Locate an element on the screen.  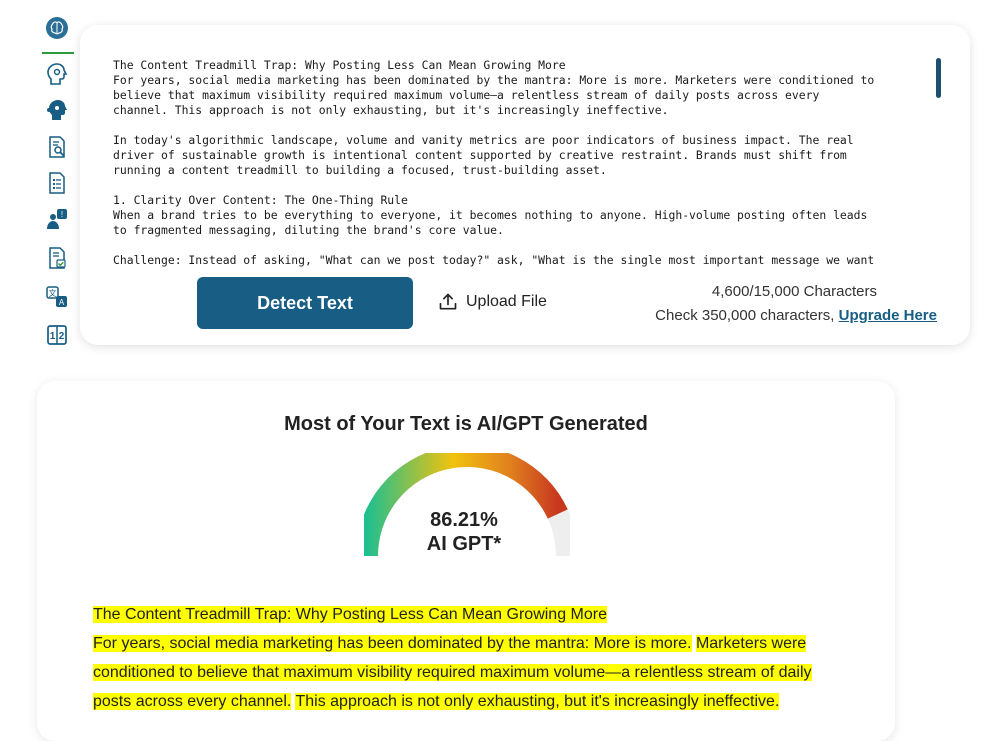
robot-head-icon is located at coordinates (57, 110).